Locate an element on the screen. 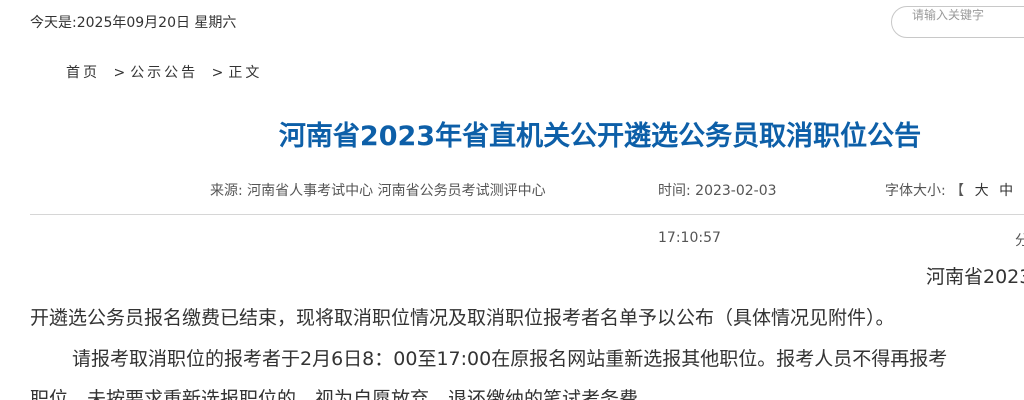 The image size is (1024, 400). date-value: 2023-02-03 is located at coordinates (736, 191).